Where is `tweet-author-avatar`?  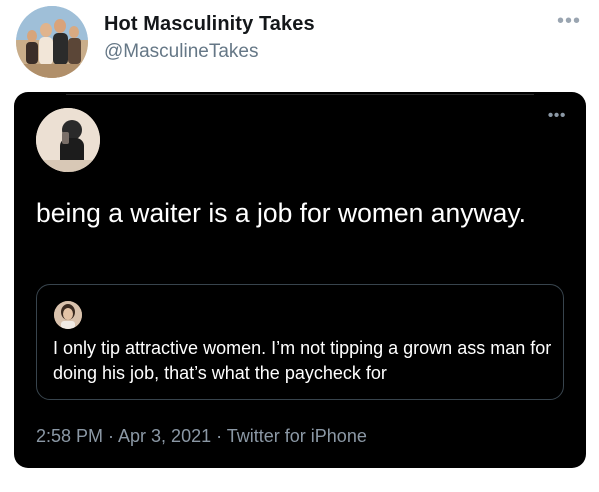
tweet-author-avatar is located at coordinates (68, 140).